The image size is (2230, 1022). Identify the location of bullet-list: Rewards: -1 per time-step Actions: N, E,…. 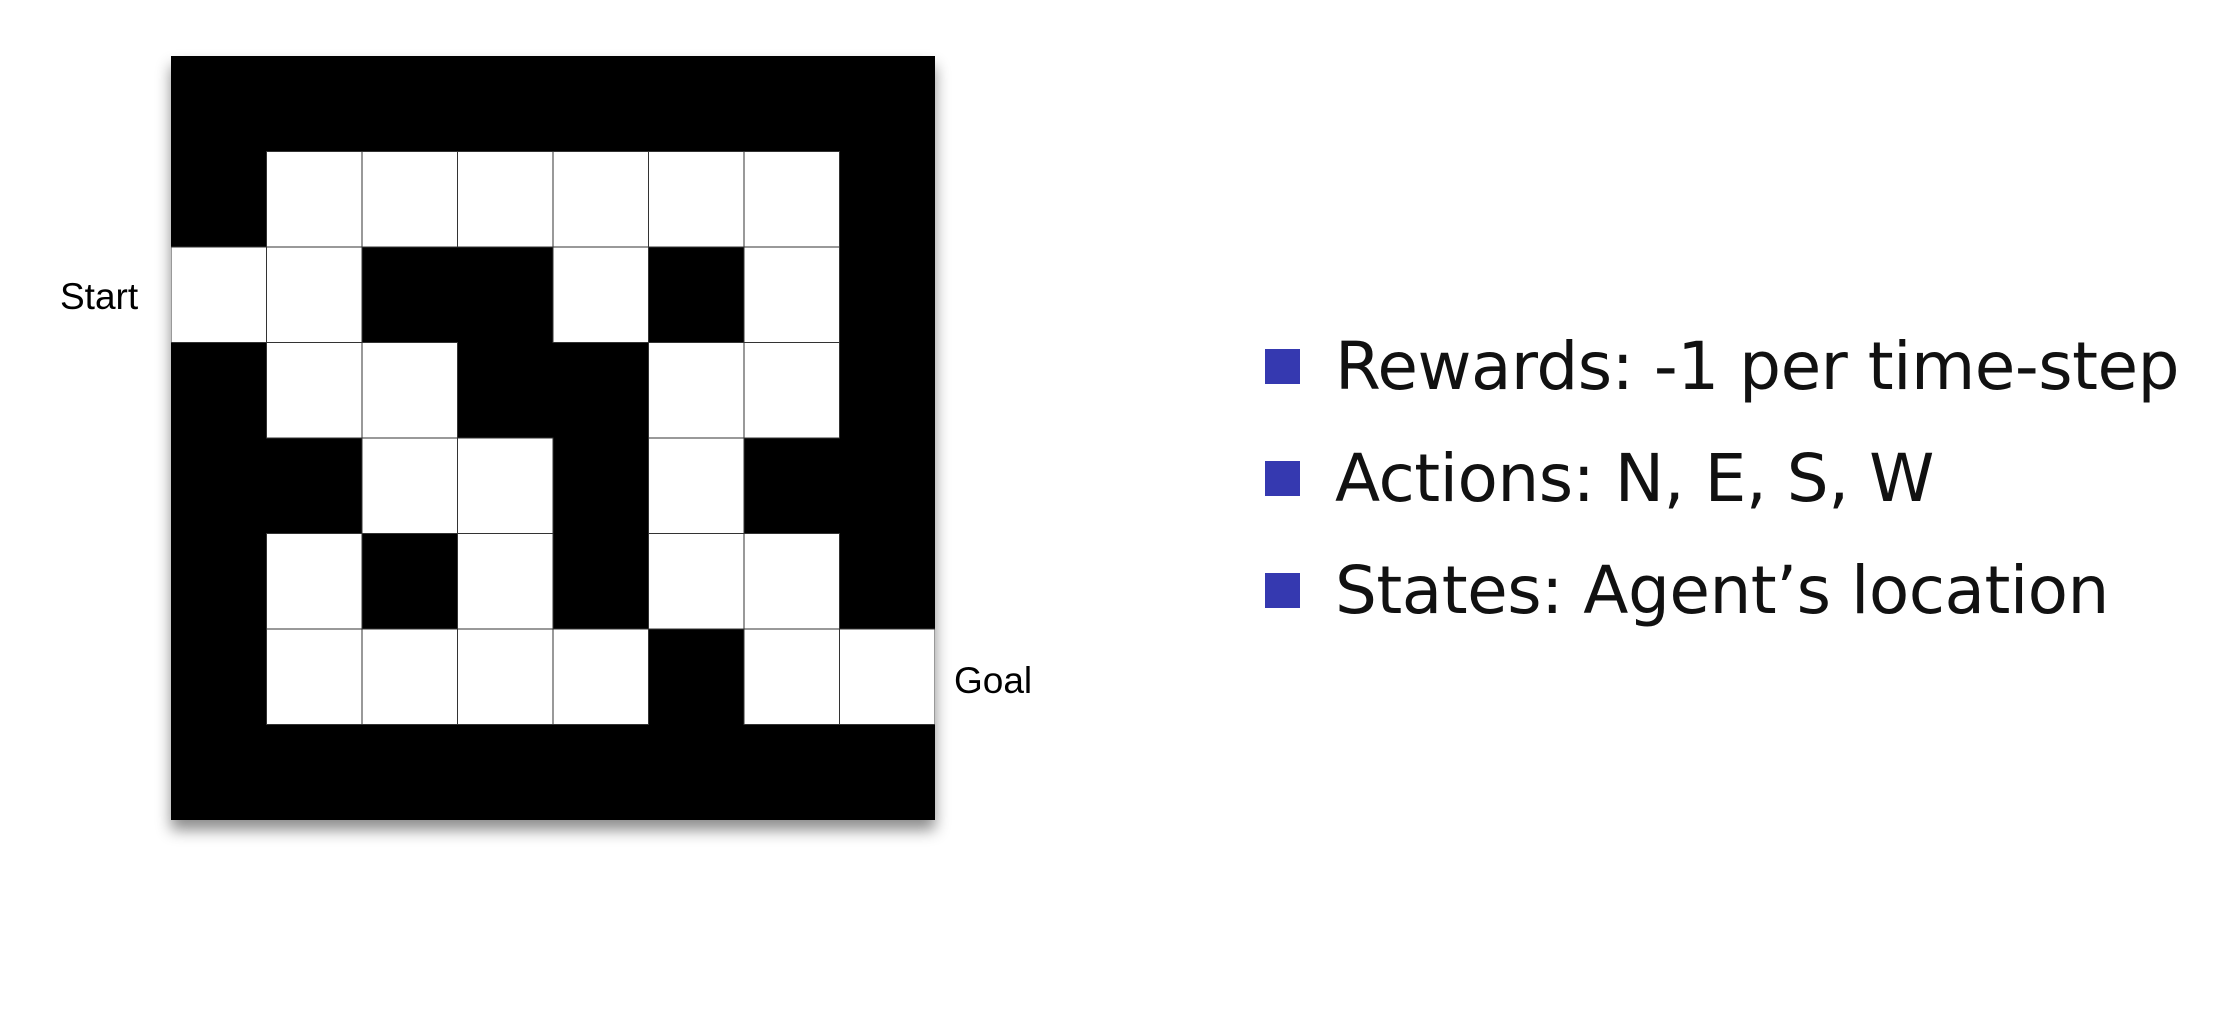
(1722, 478).